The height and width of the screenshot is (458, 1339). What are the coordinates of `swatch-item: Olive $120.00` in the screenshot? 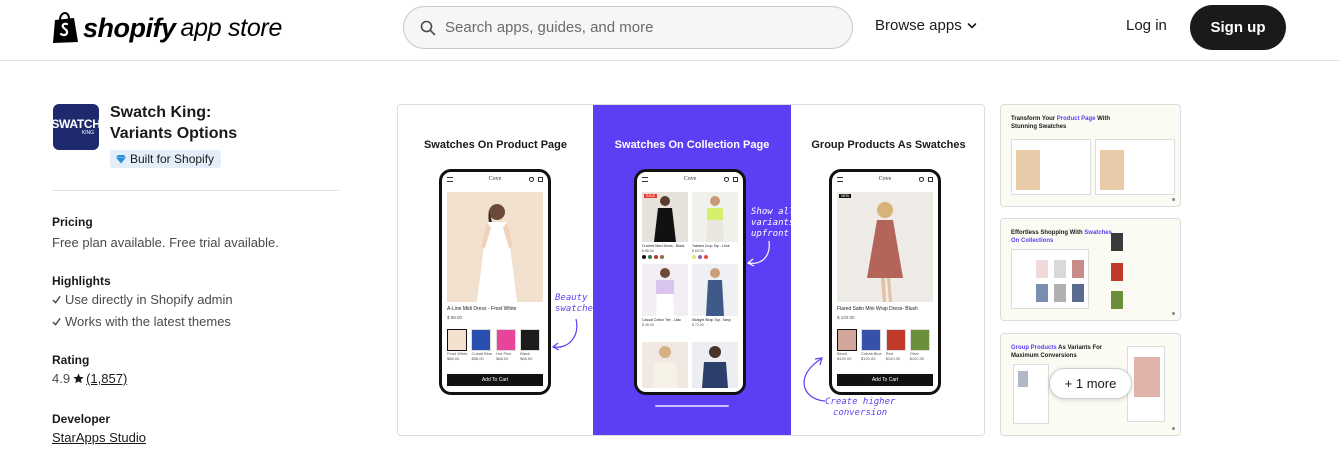 It's located at (919, 345).